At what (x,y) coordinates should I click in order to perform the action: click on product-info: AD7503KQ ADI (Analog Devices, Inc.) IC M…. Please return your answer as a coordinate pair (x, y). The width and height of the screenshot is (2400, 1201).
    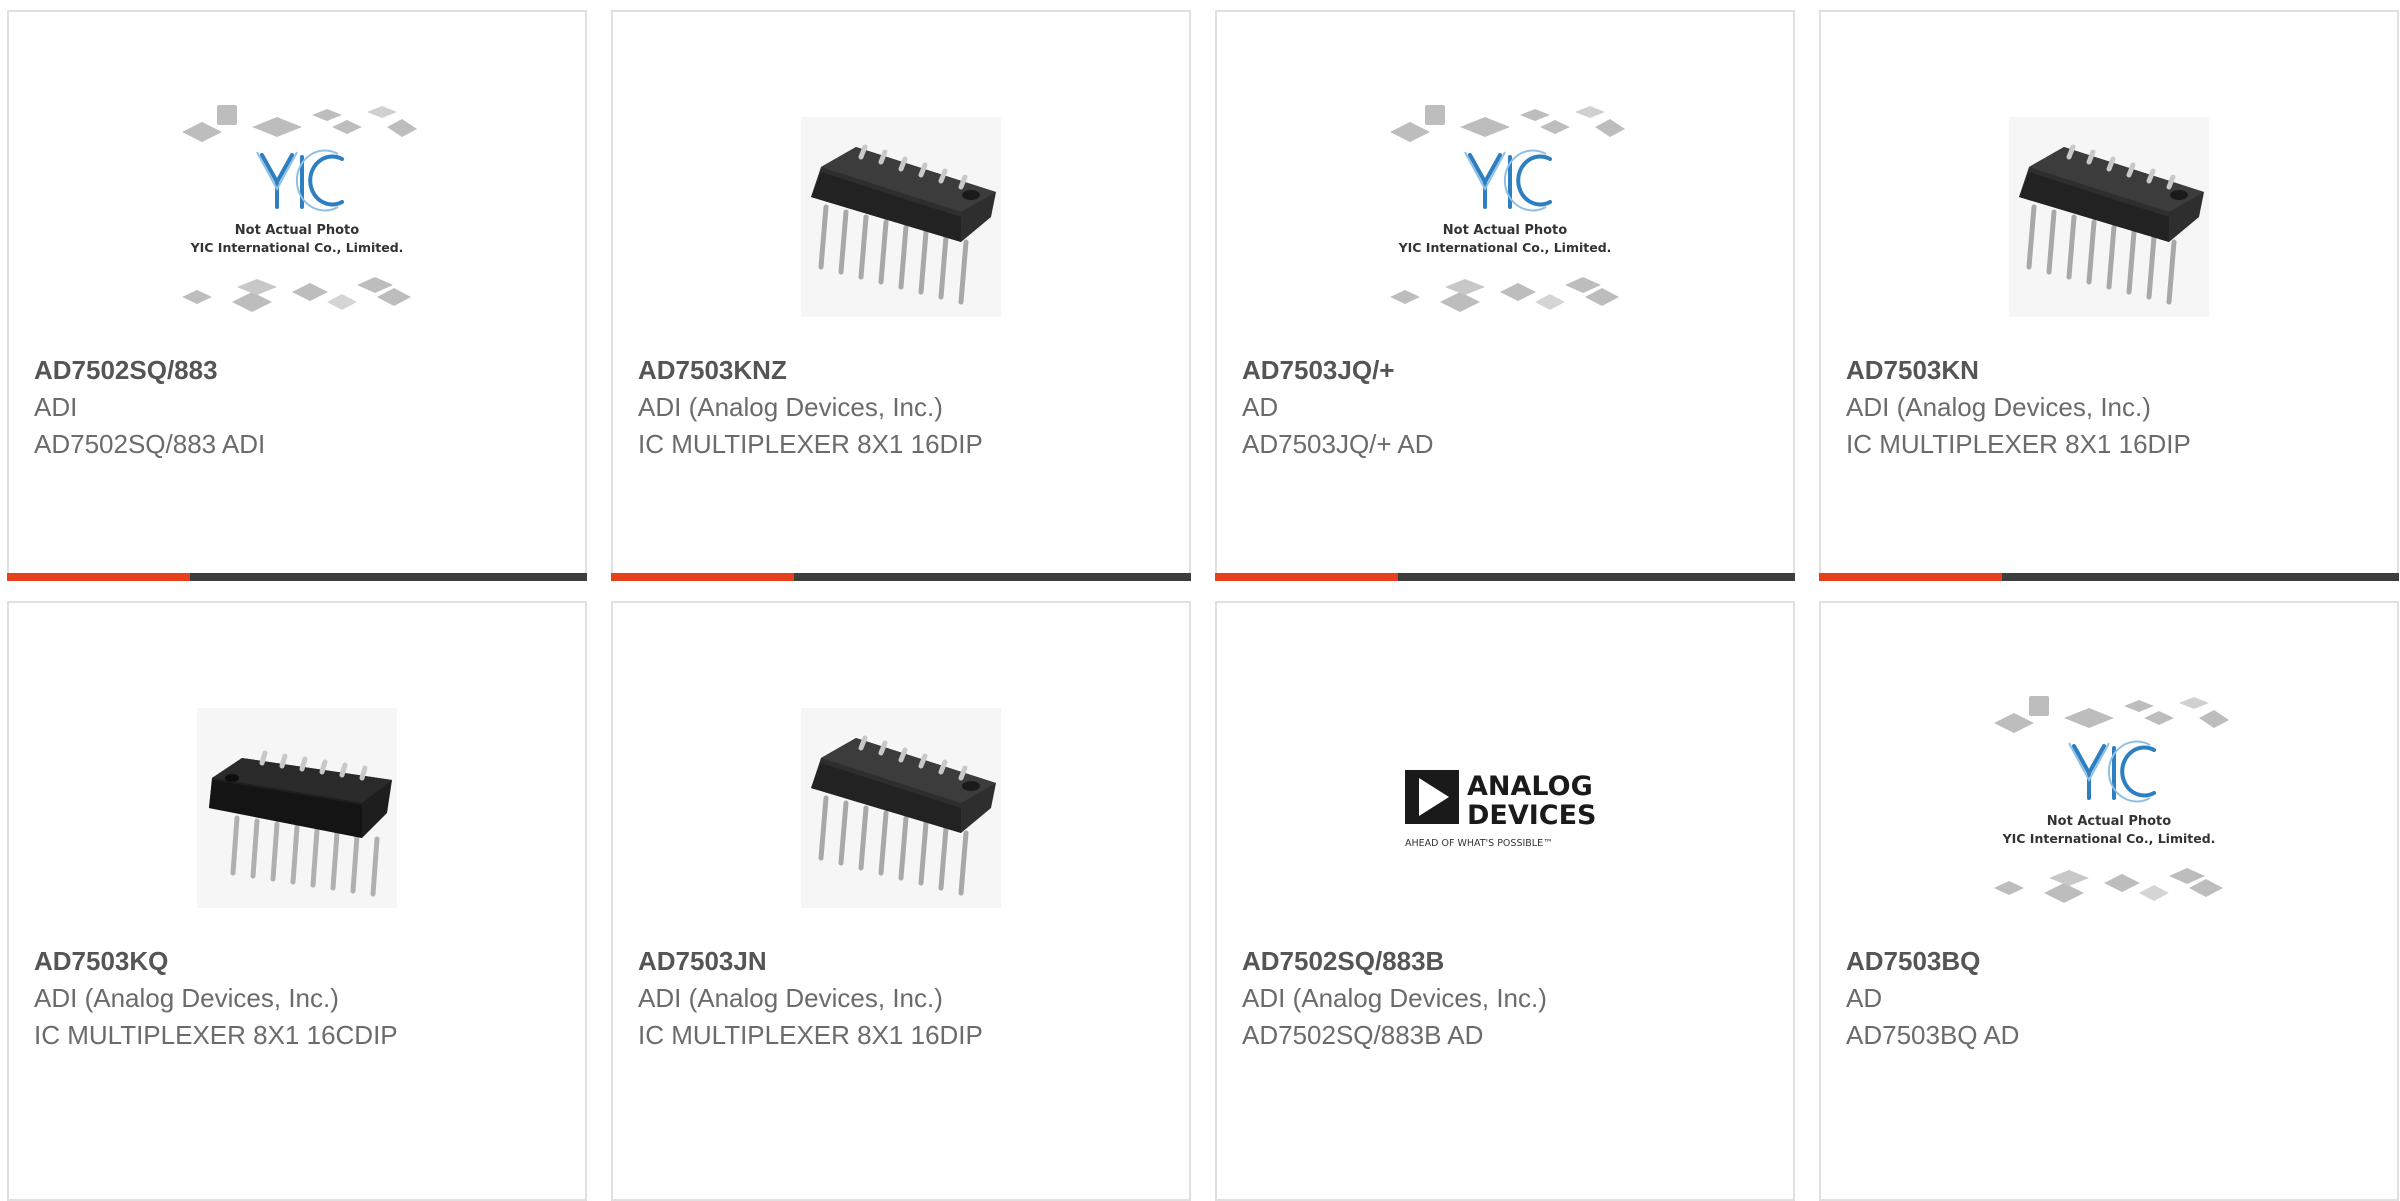
    Looking at the image, I should click on (299, 998).